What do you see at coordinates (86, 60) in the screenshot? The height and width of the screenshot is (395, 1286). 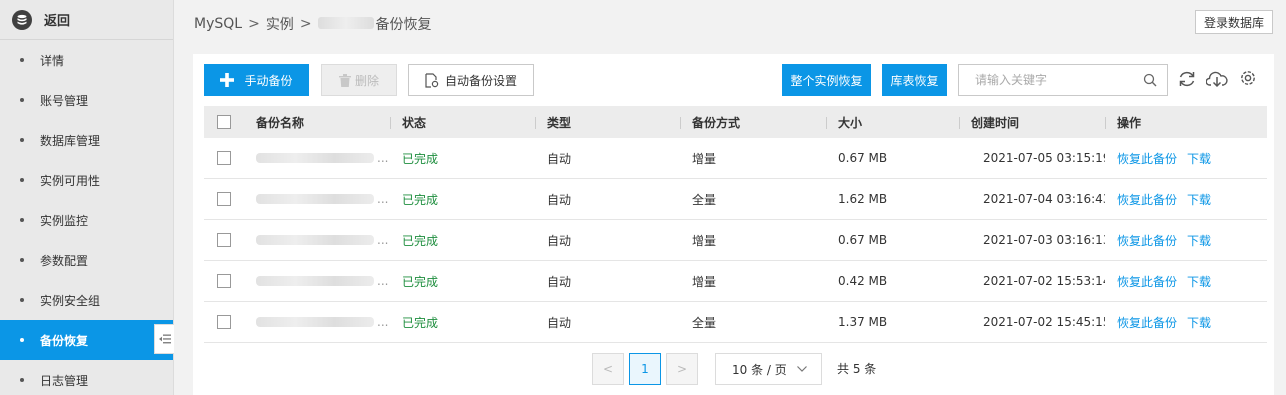 I see `sidebar-item-details: 详情` at bounding box center [86, 60].